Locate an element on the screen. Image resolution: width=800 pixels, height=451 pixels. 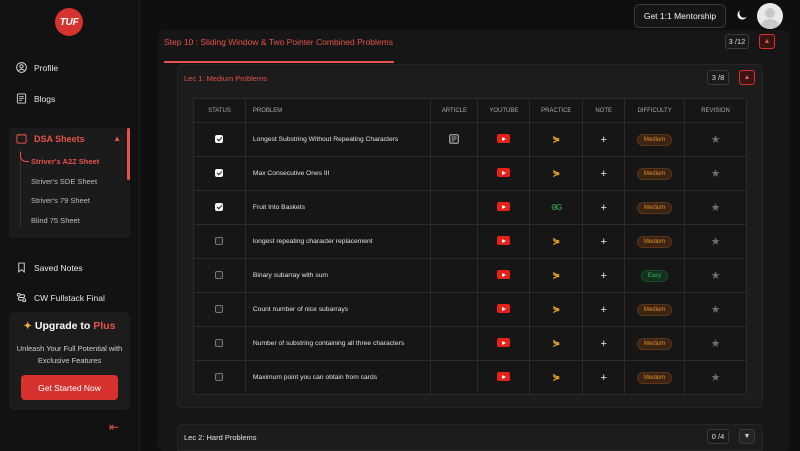
sidebar-item-cw-fullstack: CW Fullstack Final is located at coordinates (60, 297).